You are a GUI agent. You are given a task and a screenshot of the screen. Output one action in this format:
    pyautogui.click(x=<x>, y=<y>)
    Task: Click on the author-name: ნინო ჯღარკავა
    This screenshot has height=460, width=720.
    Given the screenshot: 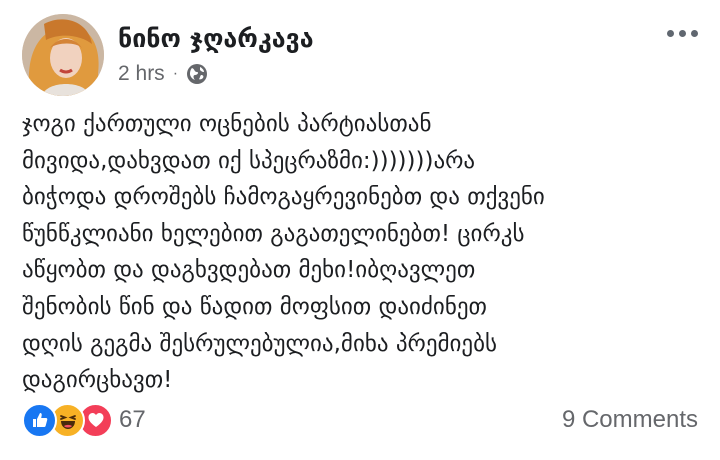 What is the action you would take?
    pyautogui.click(x=216, y=38)
    